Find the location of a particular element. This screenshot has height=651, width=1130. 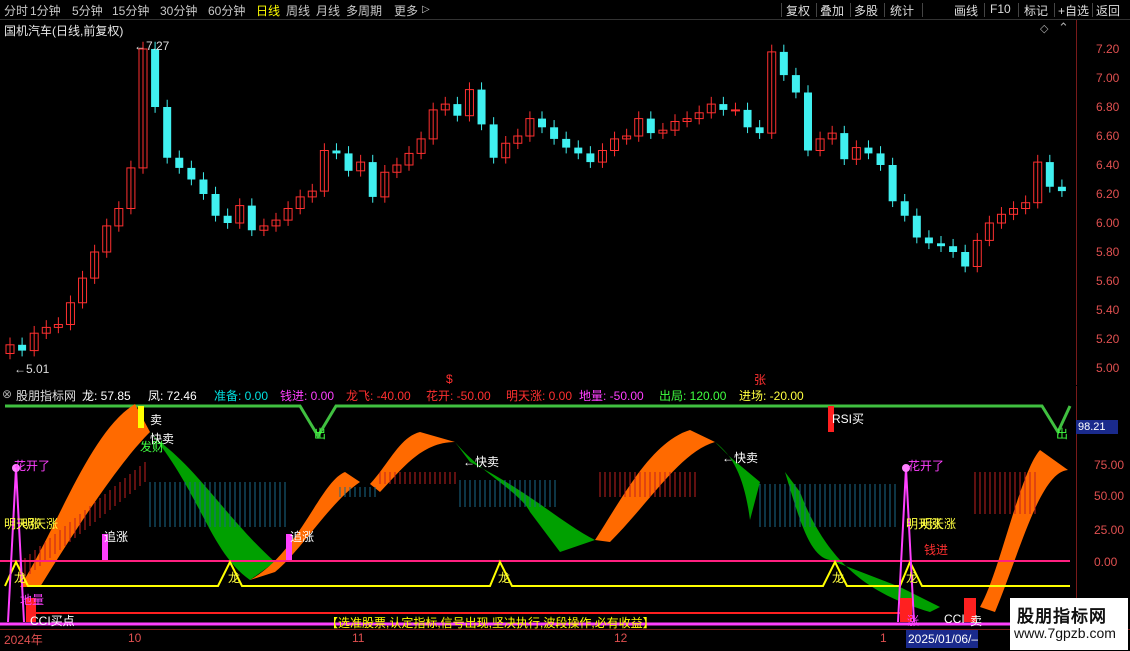

indicator-tick: 75.00 is located at coordinates (1109, 465).